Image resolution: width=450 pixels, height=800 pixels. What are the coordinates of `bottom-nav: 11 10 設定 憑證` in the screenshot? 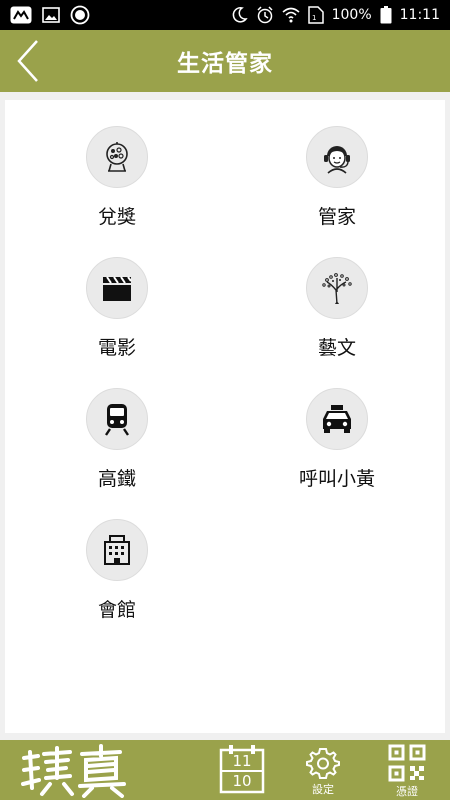 It's located at (225, 770).